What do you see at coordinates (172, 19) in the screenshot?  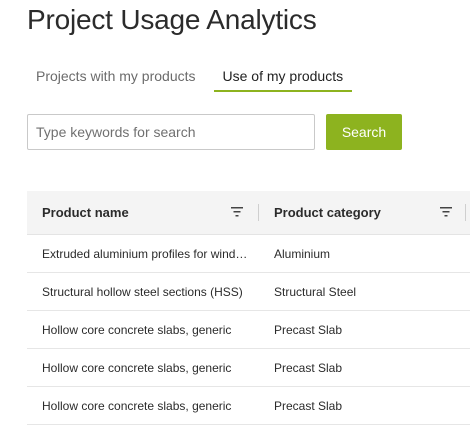 I see `page-title: Project Usage Analytics` at bounding box center [172, 19].